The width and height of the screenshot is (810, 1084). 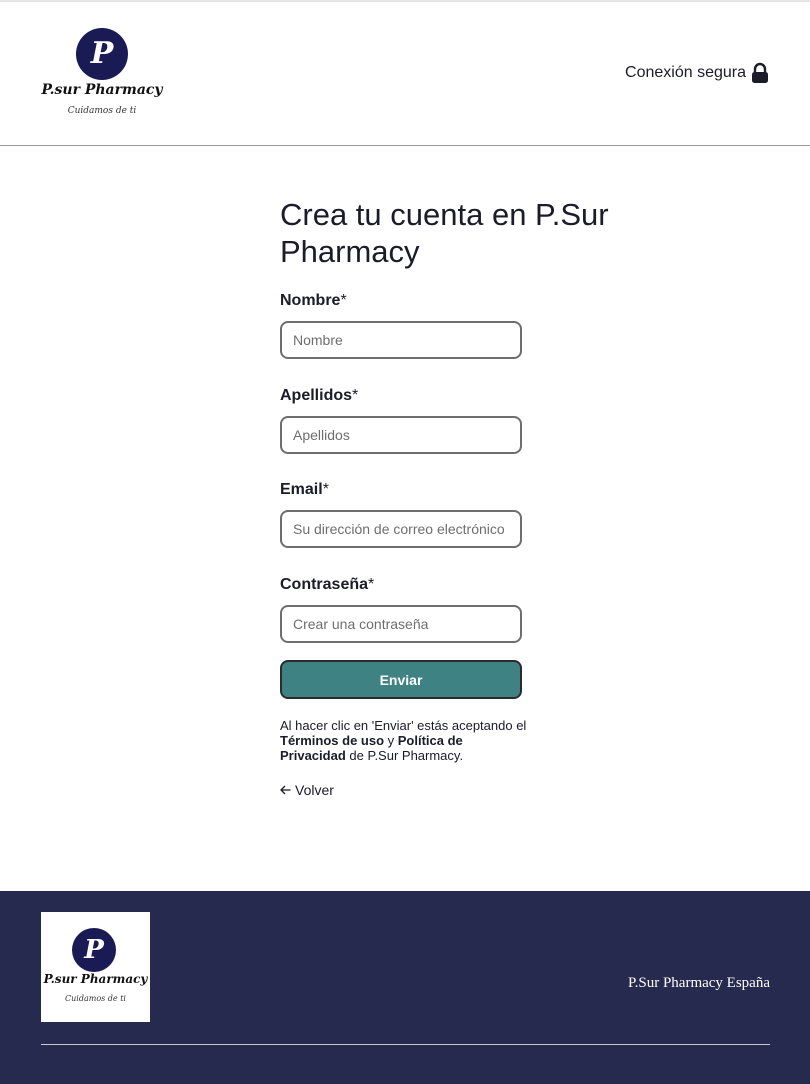 I want to click on logo-brand-name: P.sur Pharmacy, so click(x=102, y=90).